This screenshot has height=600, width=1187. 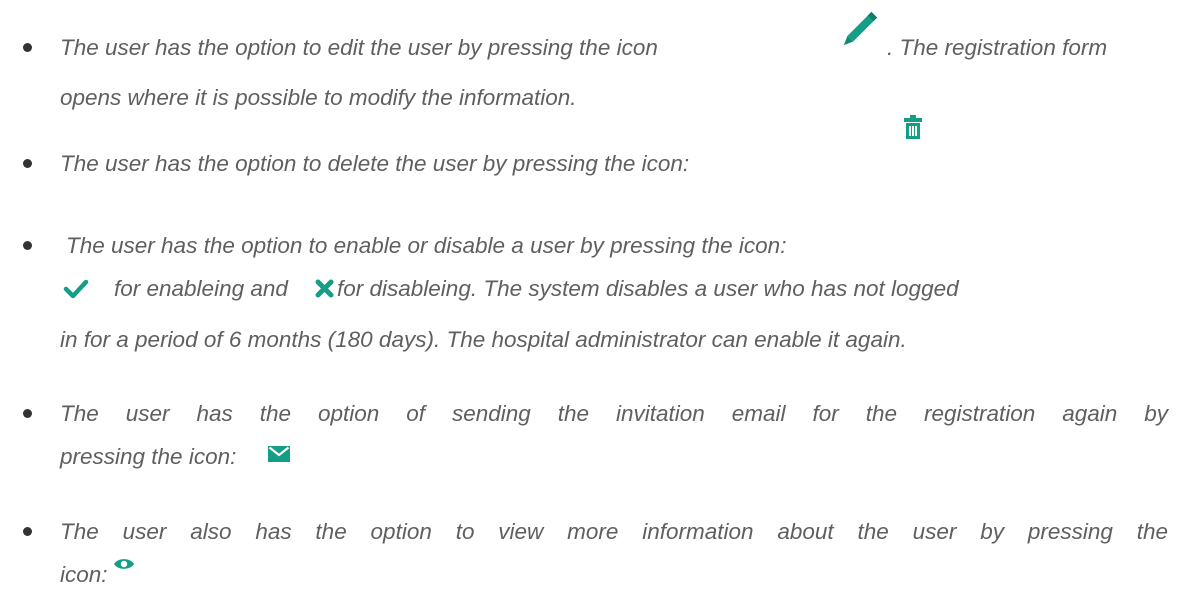 I want to click on enable-text-line-2a: for enableing and, so click(x=201, y=288).